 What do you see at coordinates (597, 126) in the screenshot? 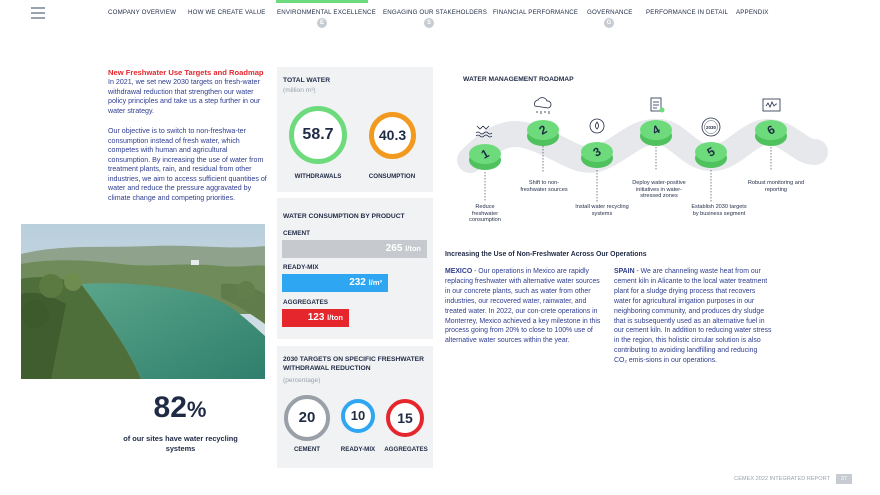
I see `recycle-drop-icon` at bounding box center [597, 126].